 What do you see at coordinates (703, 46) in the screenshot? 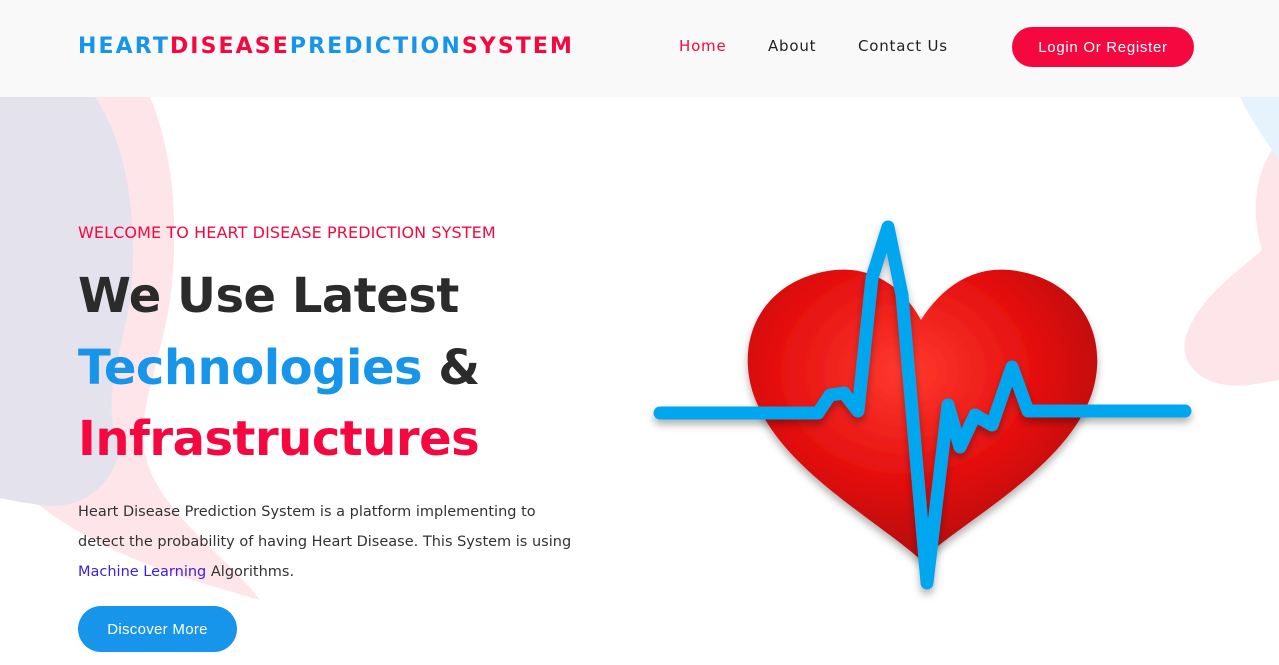
I see `nav-home-link: Home` at bounding box center [703, 46].